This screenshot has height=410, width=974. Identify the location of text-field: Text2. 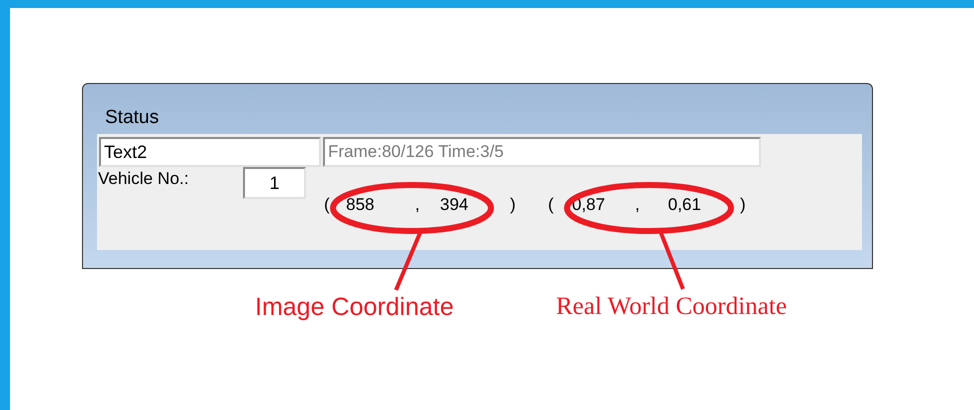
(210, 152).